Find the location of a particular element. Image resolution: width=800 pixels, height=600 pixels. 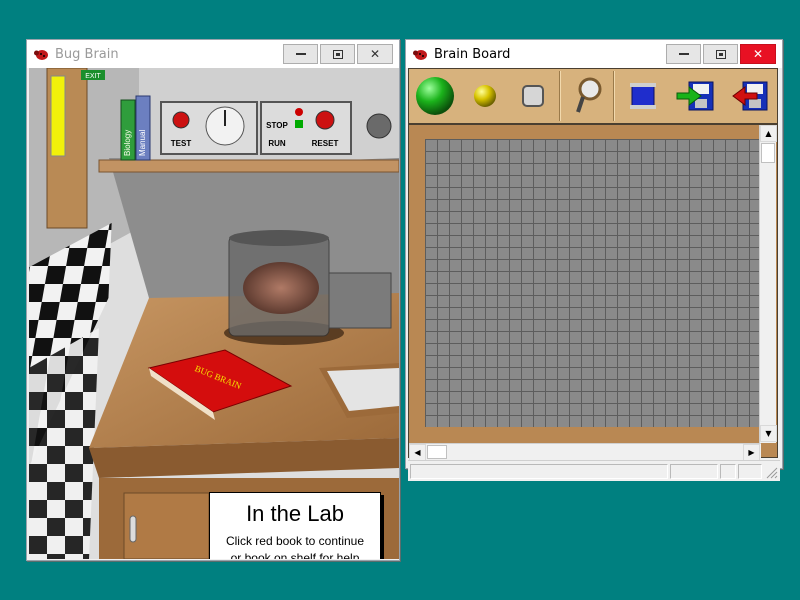

up-arrow-icon: ▲ is located at coordinates (768, 133).